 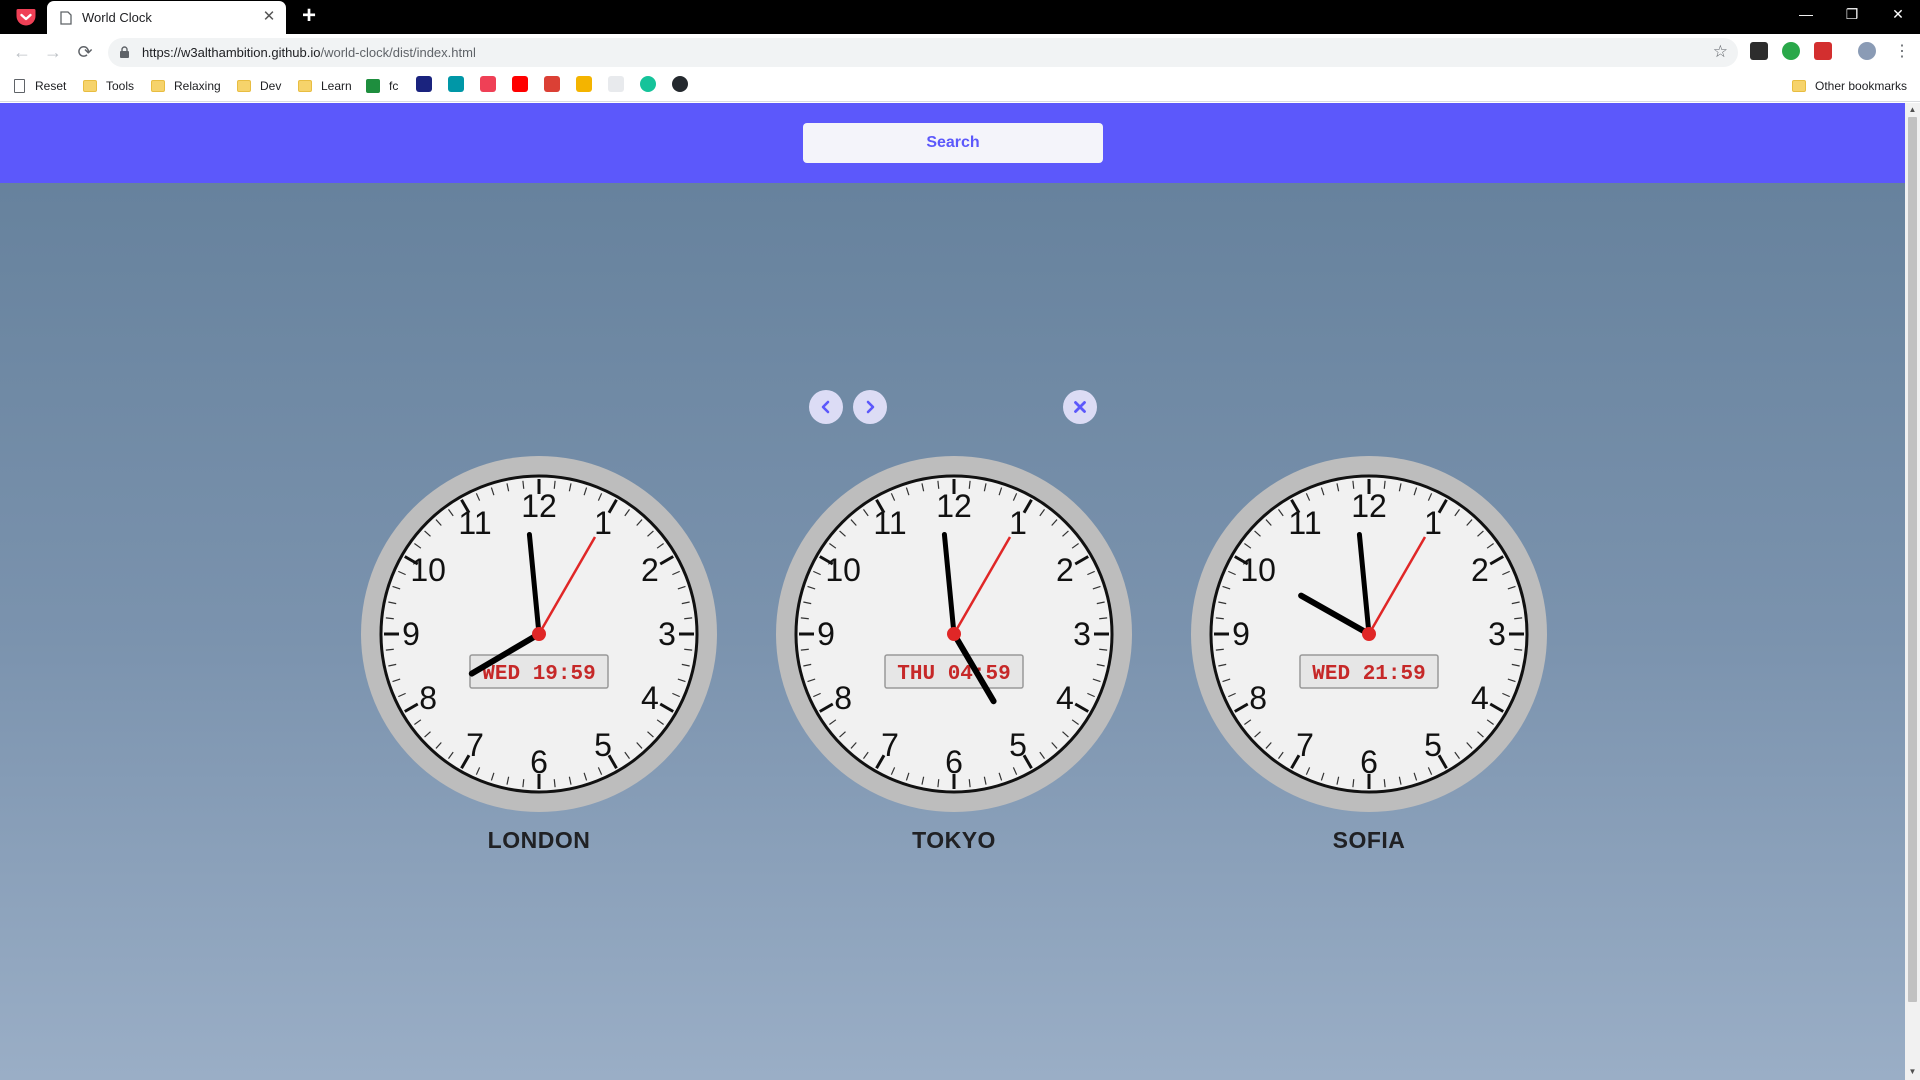 What do you see at coordinates (488, 84) in the screenshot?
I see `bookmark-pocket-icon` at bounding box center [488, 84].